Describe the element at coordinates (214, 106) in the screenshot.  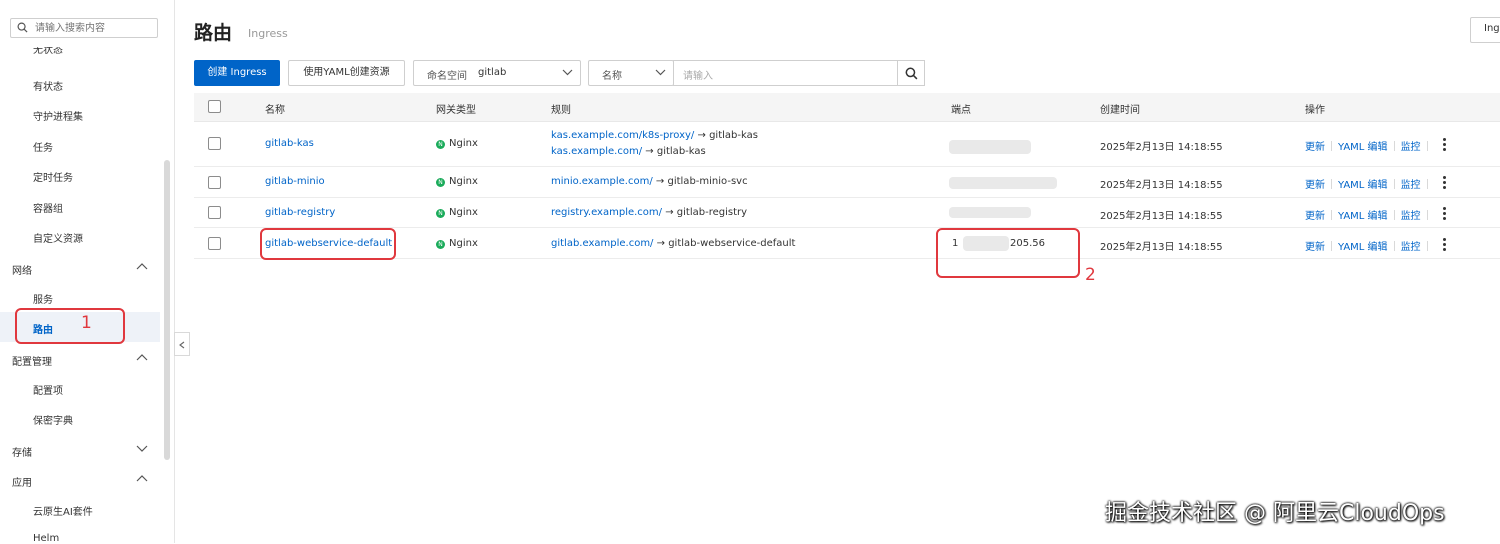
I see `select-all-checkbox` at that location.